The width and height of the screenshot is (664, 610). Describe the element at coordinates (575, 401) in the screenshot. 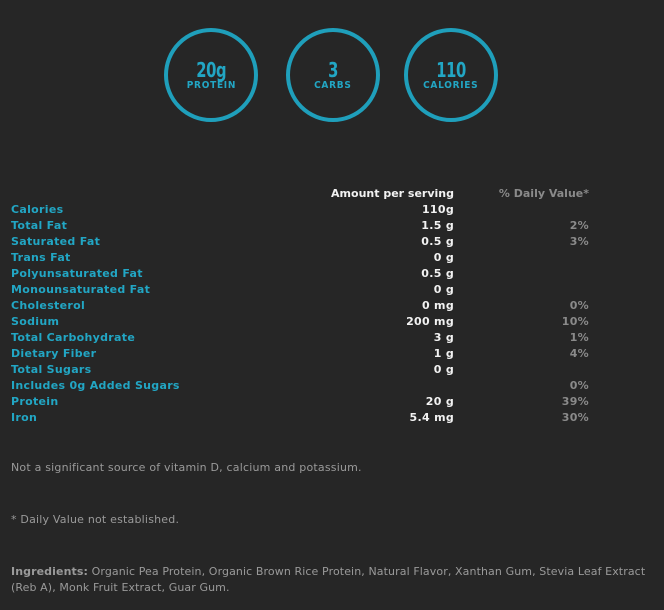

I see `nutrient-dv: 39%` at that location.